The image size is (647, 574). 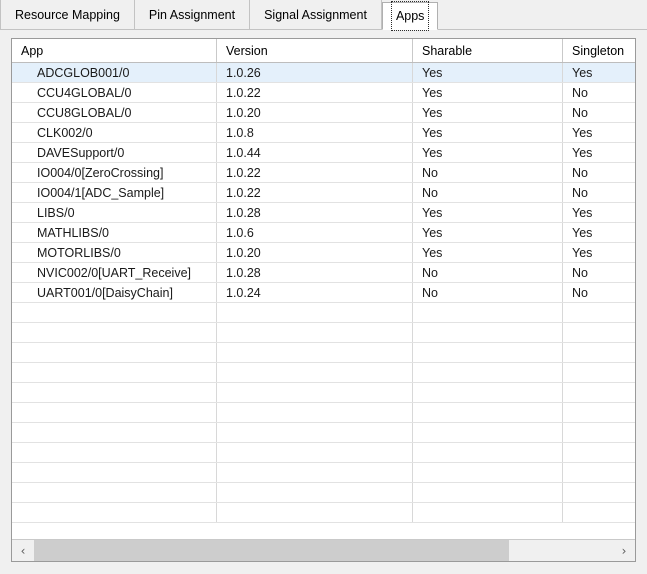 I want to click on tab-resource-mapping-label: Resource Mapping, so click(x=67, y=15).